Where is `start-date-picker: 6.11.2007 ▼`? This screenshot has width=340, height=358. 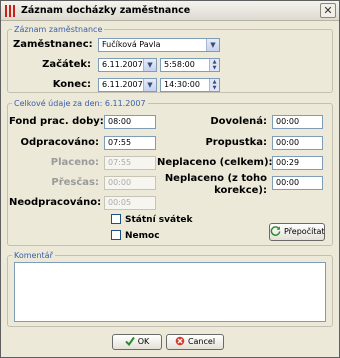 start-date-picker: 6.11.2007 ▼ is located at coordinates (127, 65).